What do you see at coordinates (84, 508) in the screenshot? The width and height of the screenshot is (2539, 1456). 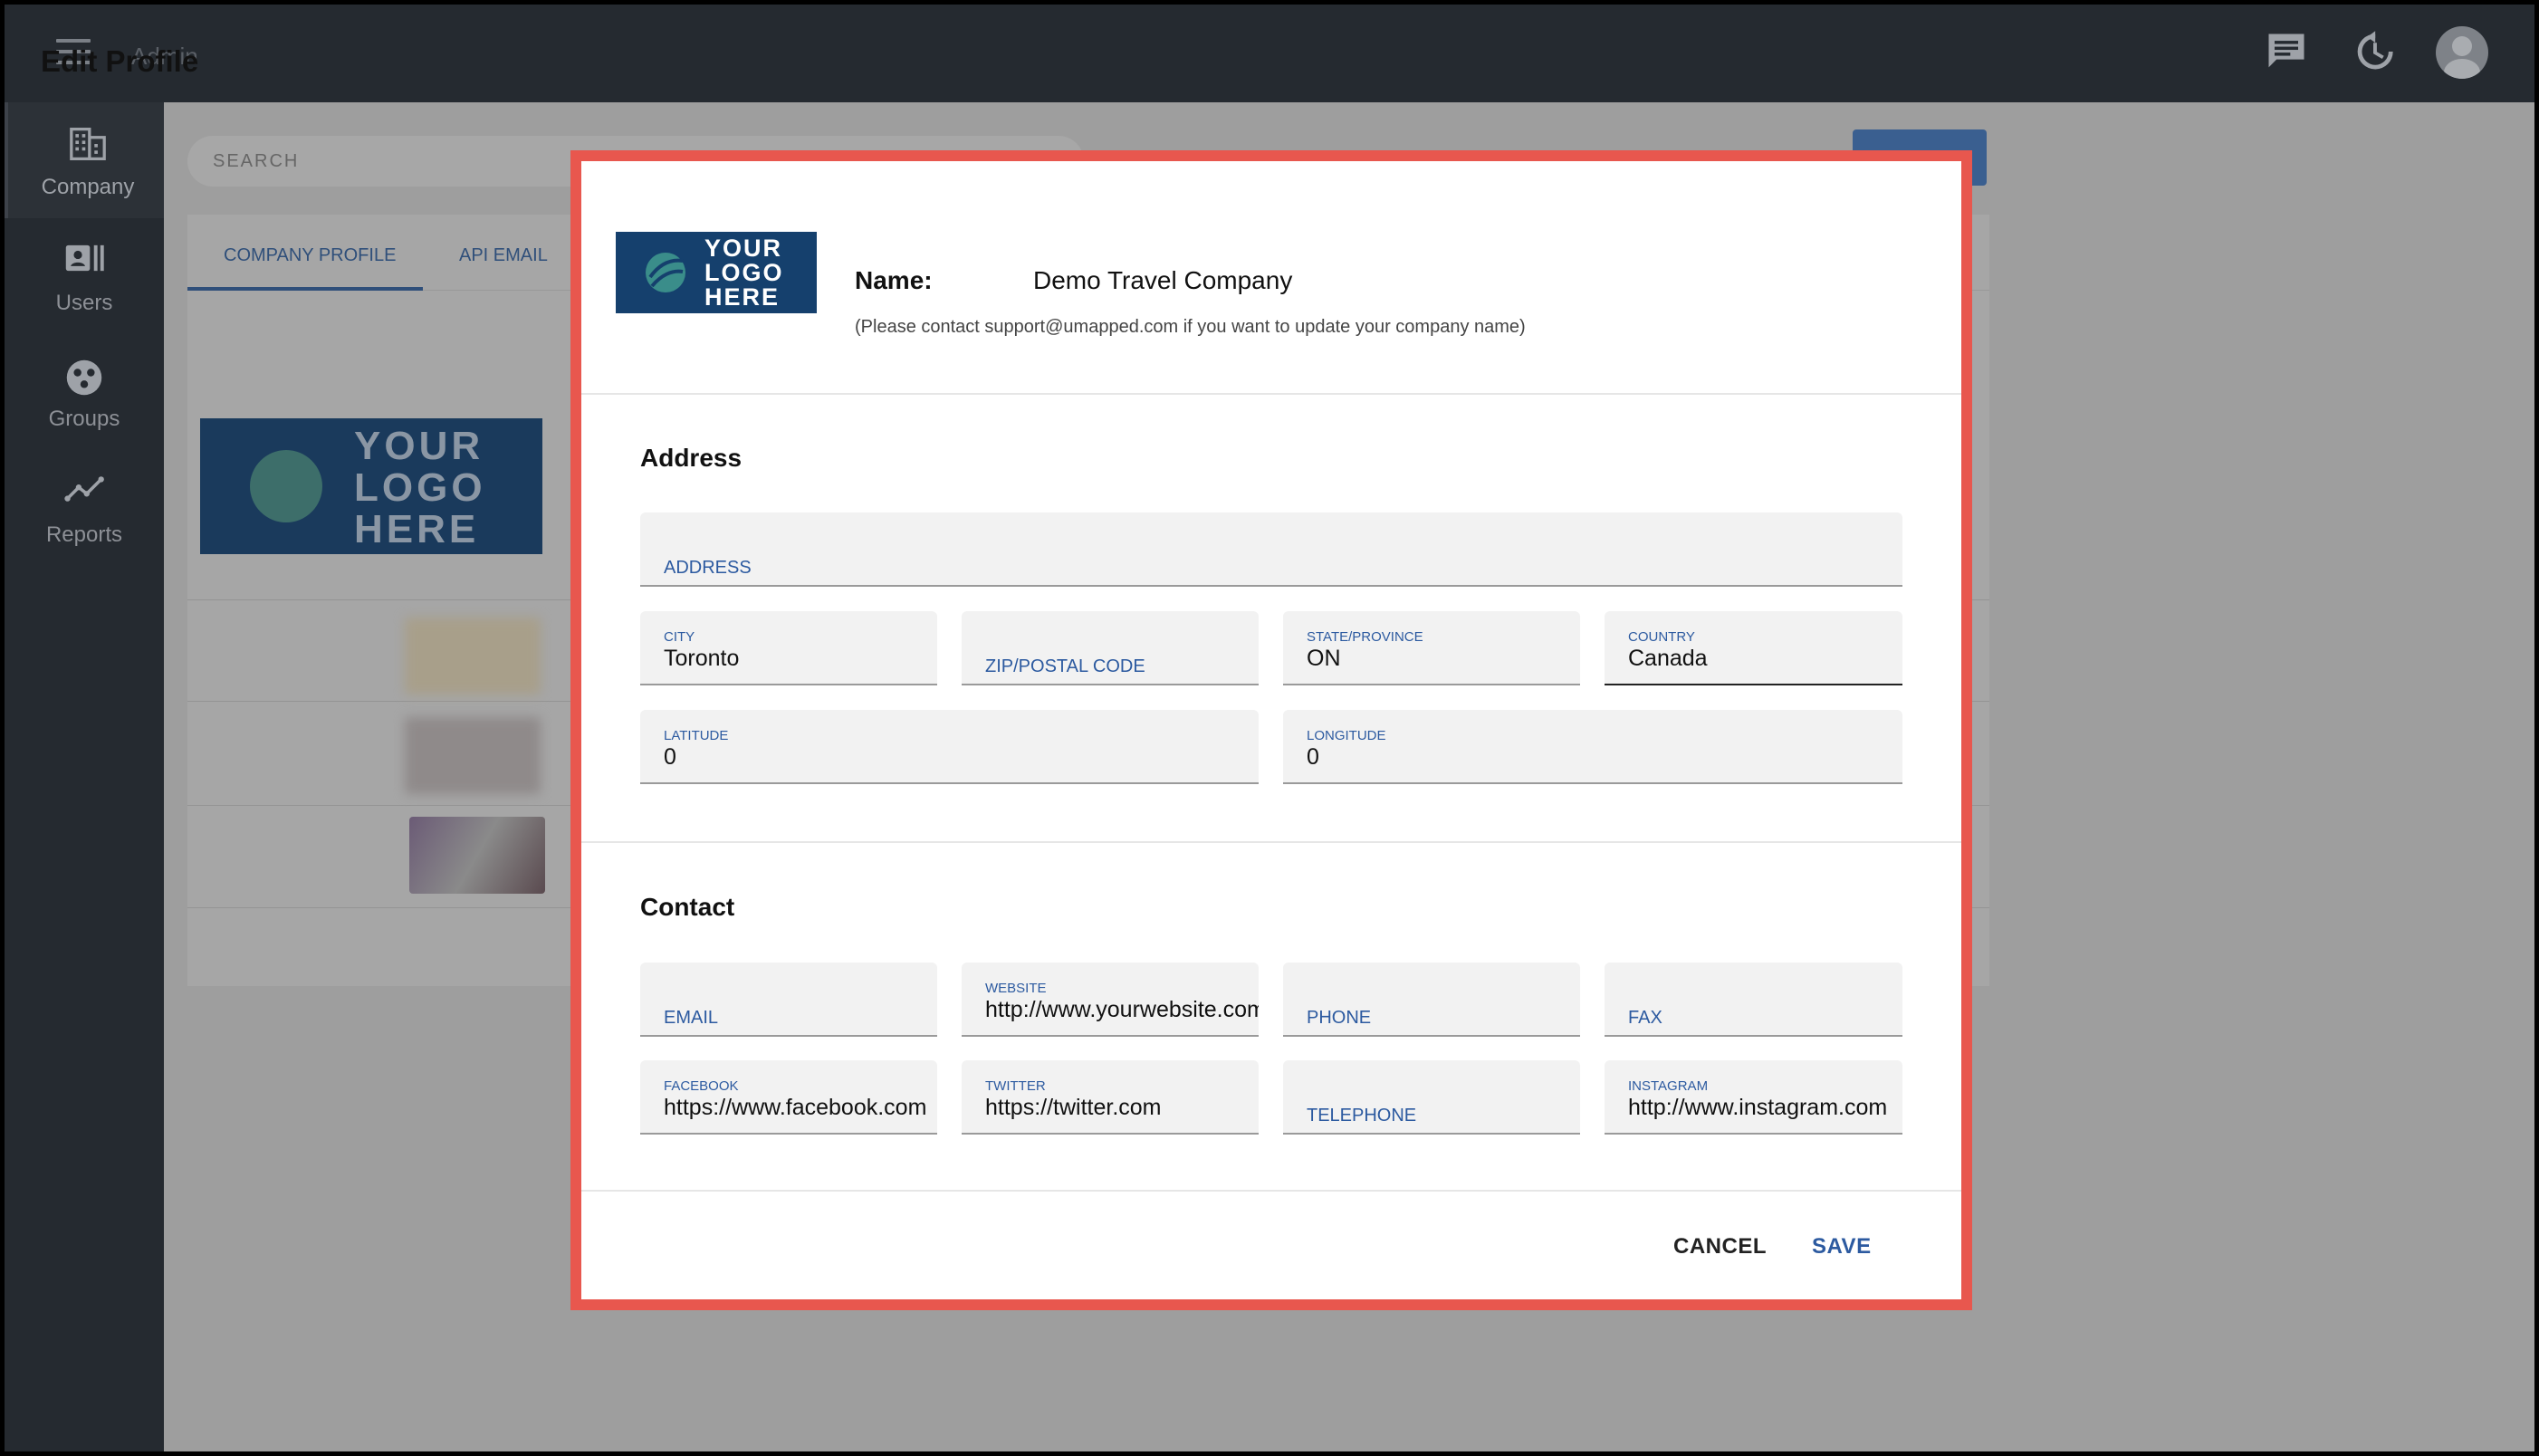 I see `sidebar-item-reports: Reports` at bounding box center [84, 508].